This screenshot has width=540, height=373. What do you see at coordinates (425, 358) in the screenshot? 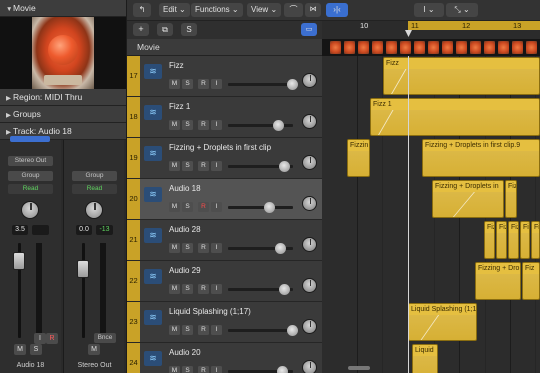
I see `audio-region: Liquid` at bounding box center [425, 358].